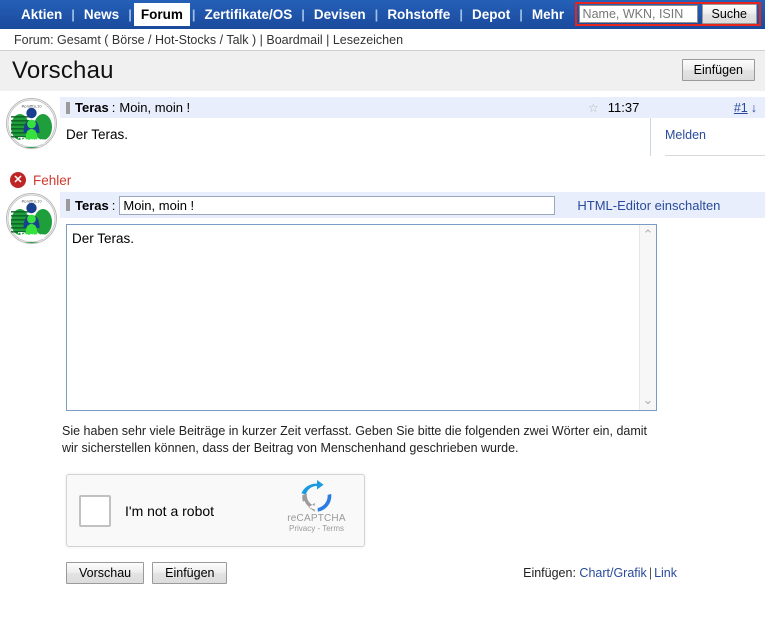 Image resolution: width=765 pixels, height=625 pixels. What do you see at coordinates (752, 108) in the screenshot?
I see `down-arrow-icon: ↓` at bounding box center [752, 108].